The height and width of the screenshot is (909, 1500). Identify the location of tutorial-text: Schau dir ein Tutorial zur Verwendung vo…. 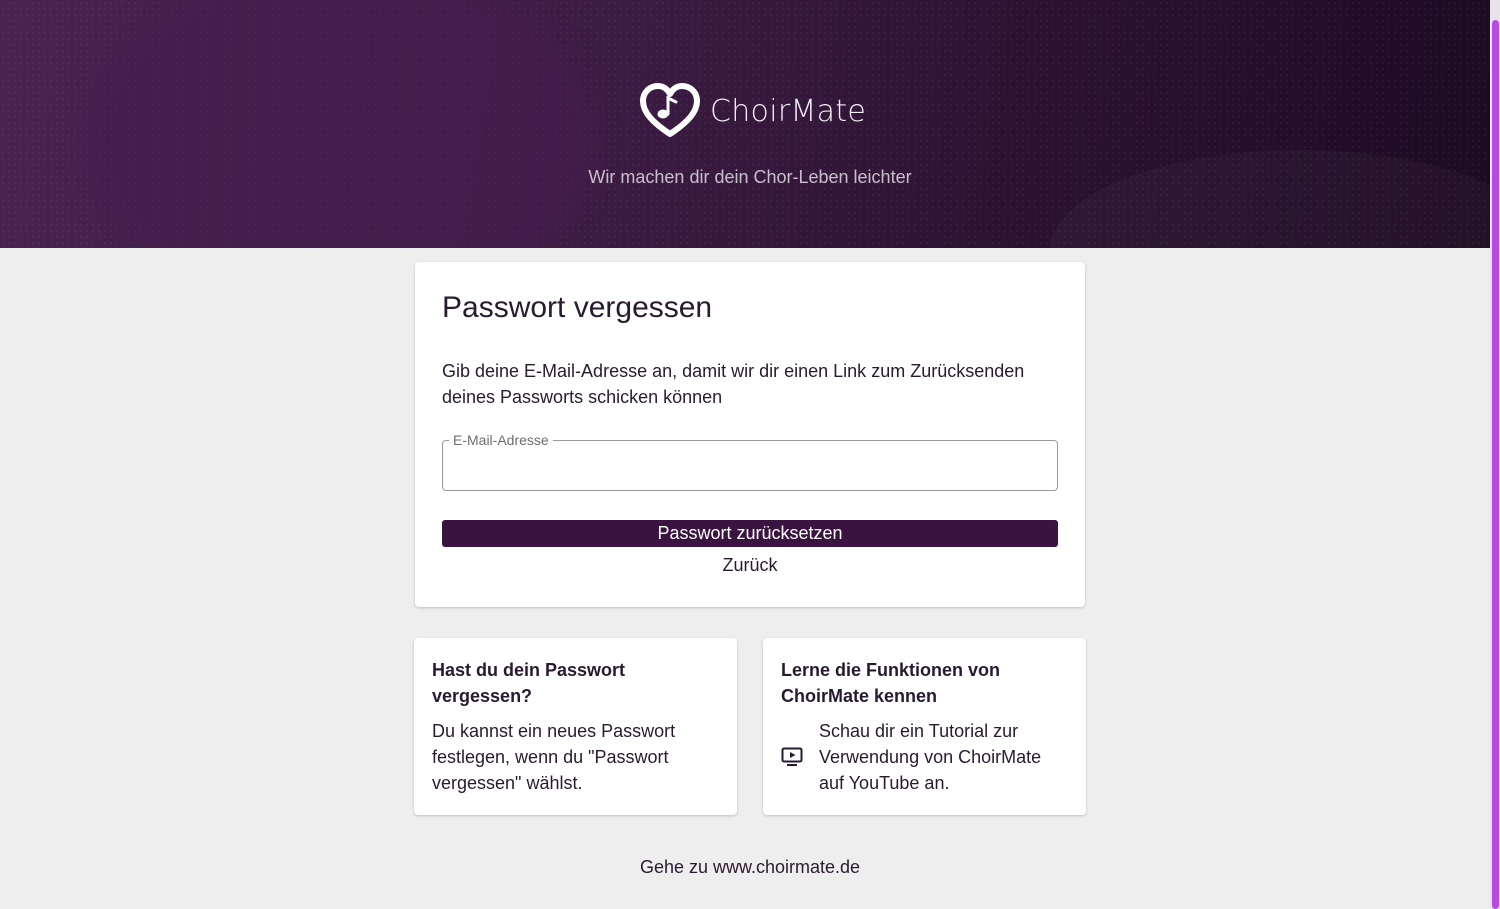
(930, 757).